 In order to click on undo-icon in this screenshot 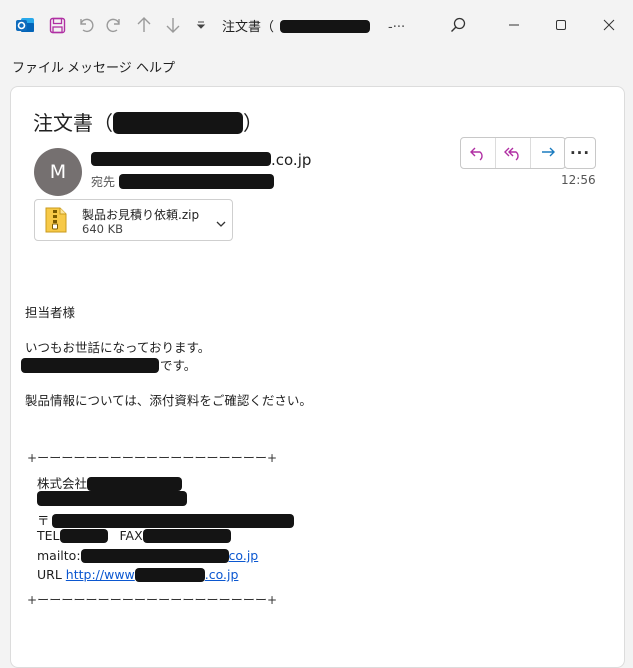, I will do `click(86, 25)`.